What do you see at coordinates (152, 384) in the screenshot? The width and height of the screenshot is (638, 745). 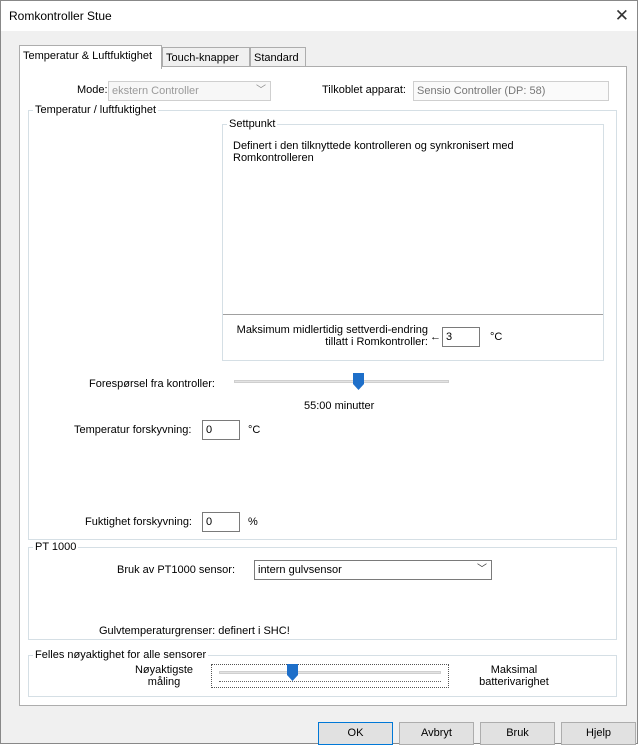 I see `request-label: Forespørsel fra kontroller:` at bounding box center [152, 384].